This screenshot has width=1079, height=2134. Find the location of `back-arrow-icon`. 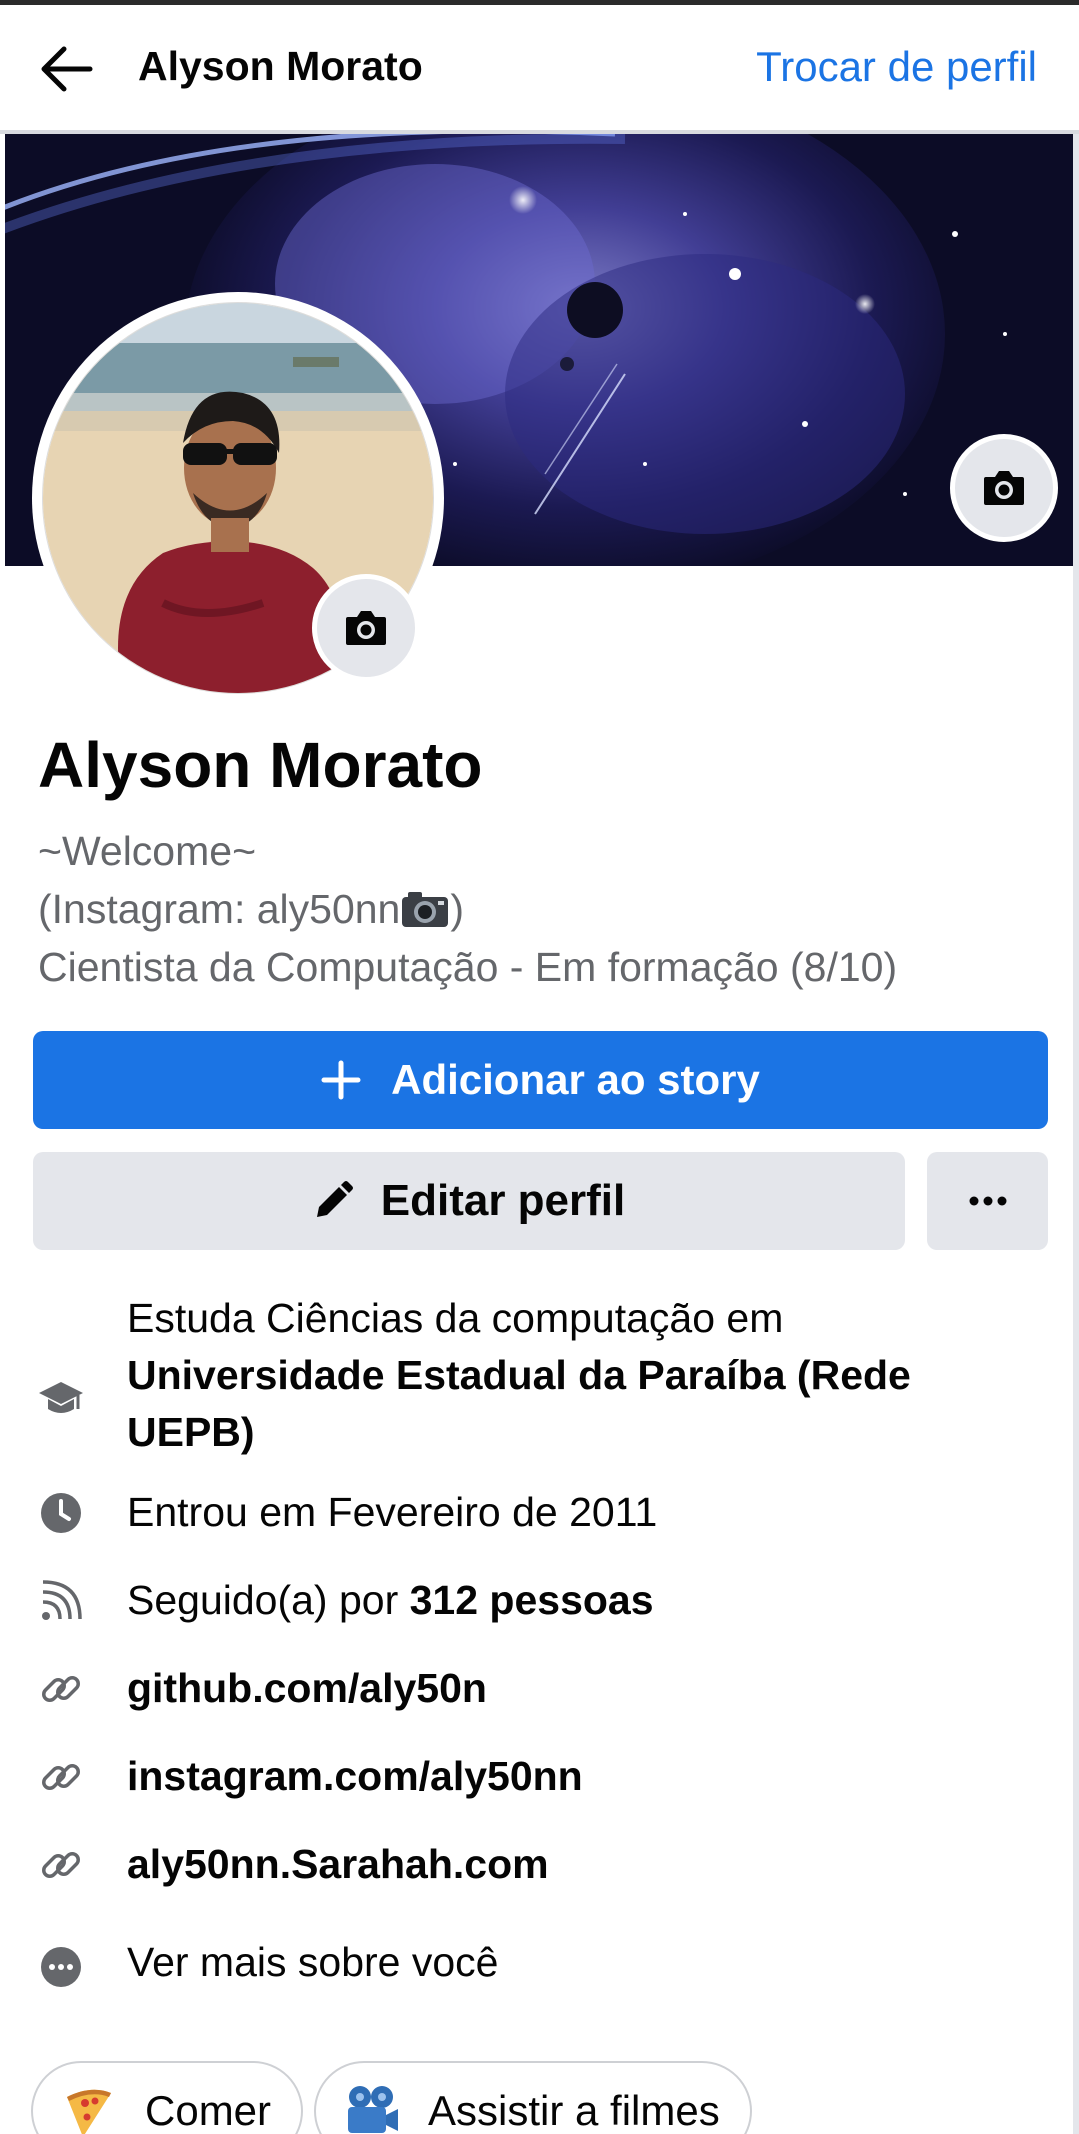

back-arrow-icon is located at coordinates (66, 69).